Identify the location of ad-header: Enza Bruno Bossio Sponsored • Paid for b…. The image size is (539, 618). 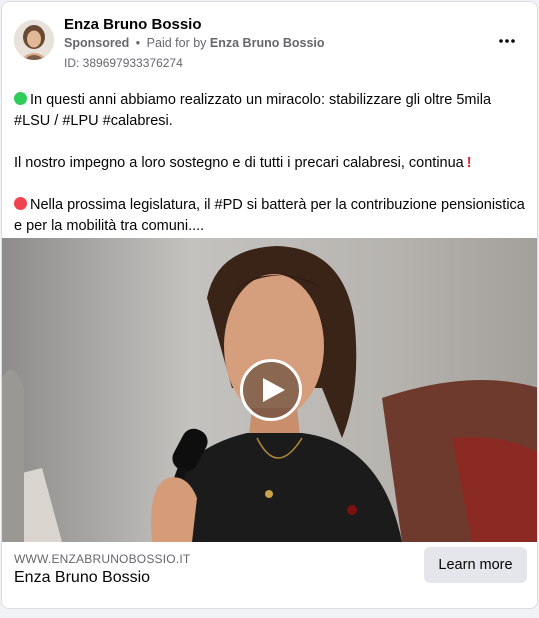
(269, 38).